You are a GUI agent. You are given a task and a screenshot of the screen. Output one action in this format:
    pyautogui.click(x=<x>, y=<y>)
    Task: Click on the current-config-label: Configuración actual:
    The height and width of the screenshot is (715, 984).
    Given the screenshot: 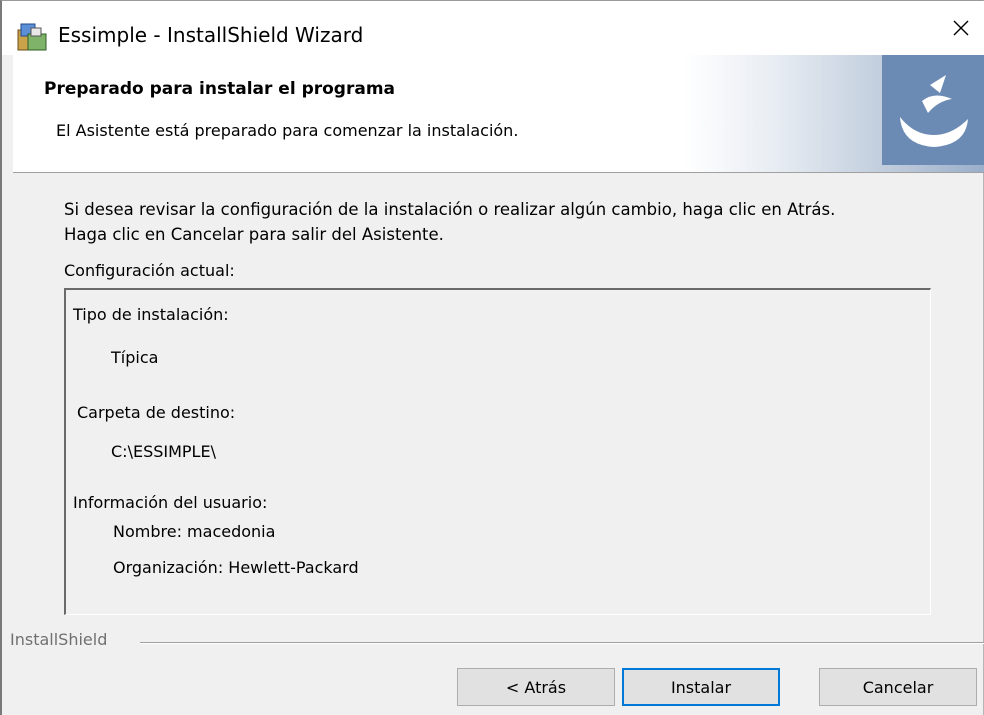 What is the action you would take?
    pyautogui.click(x=149, y=270)
    